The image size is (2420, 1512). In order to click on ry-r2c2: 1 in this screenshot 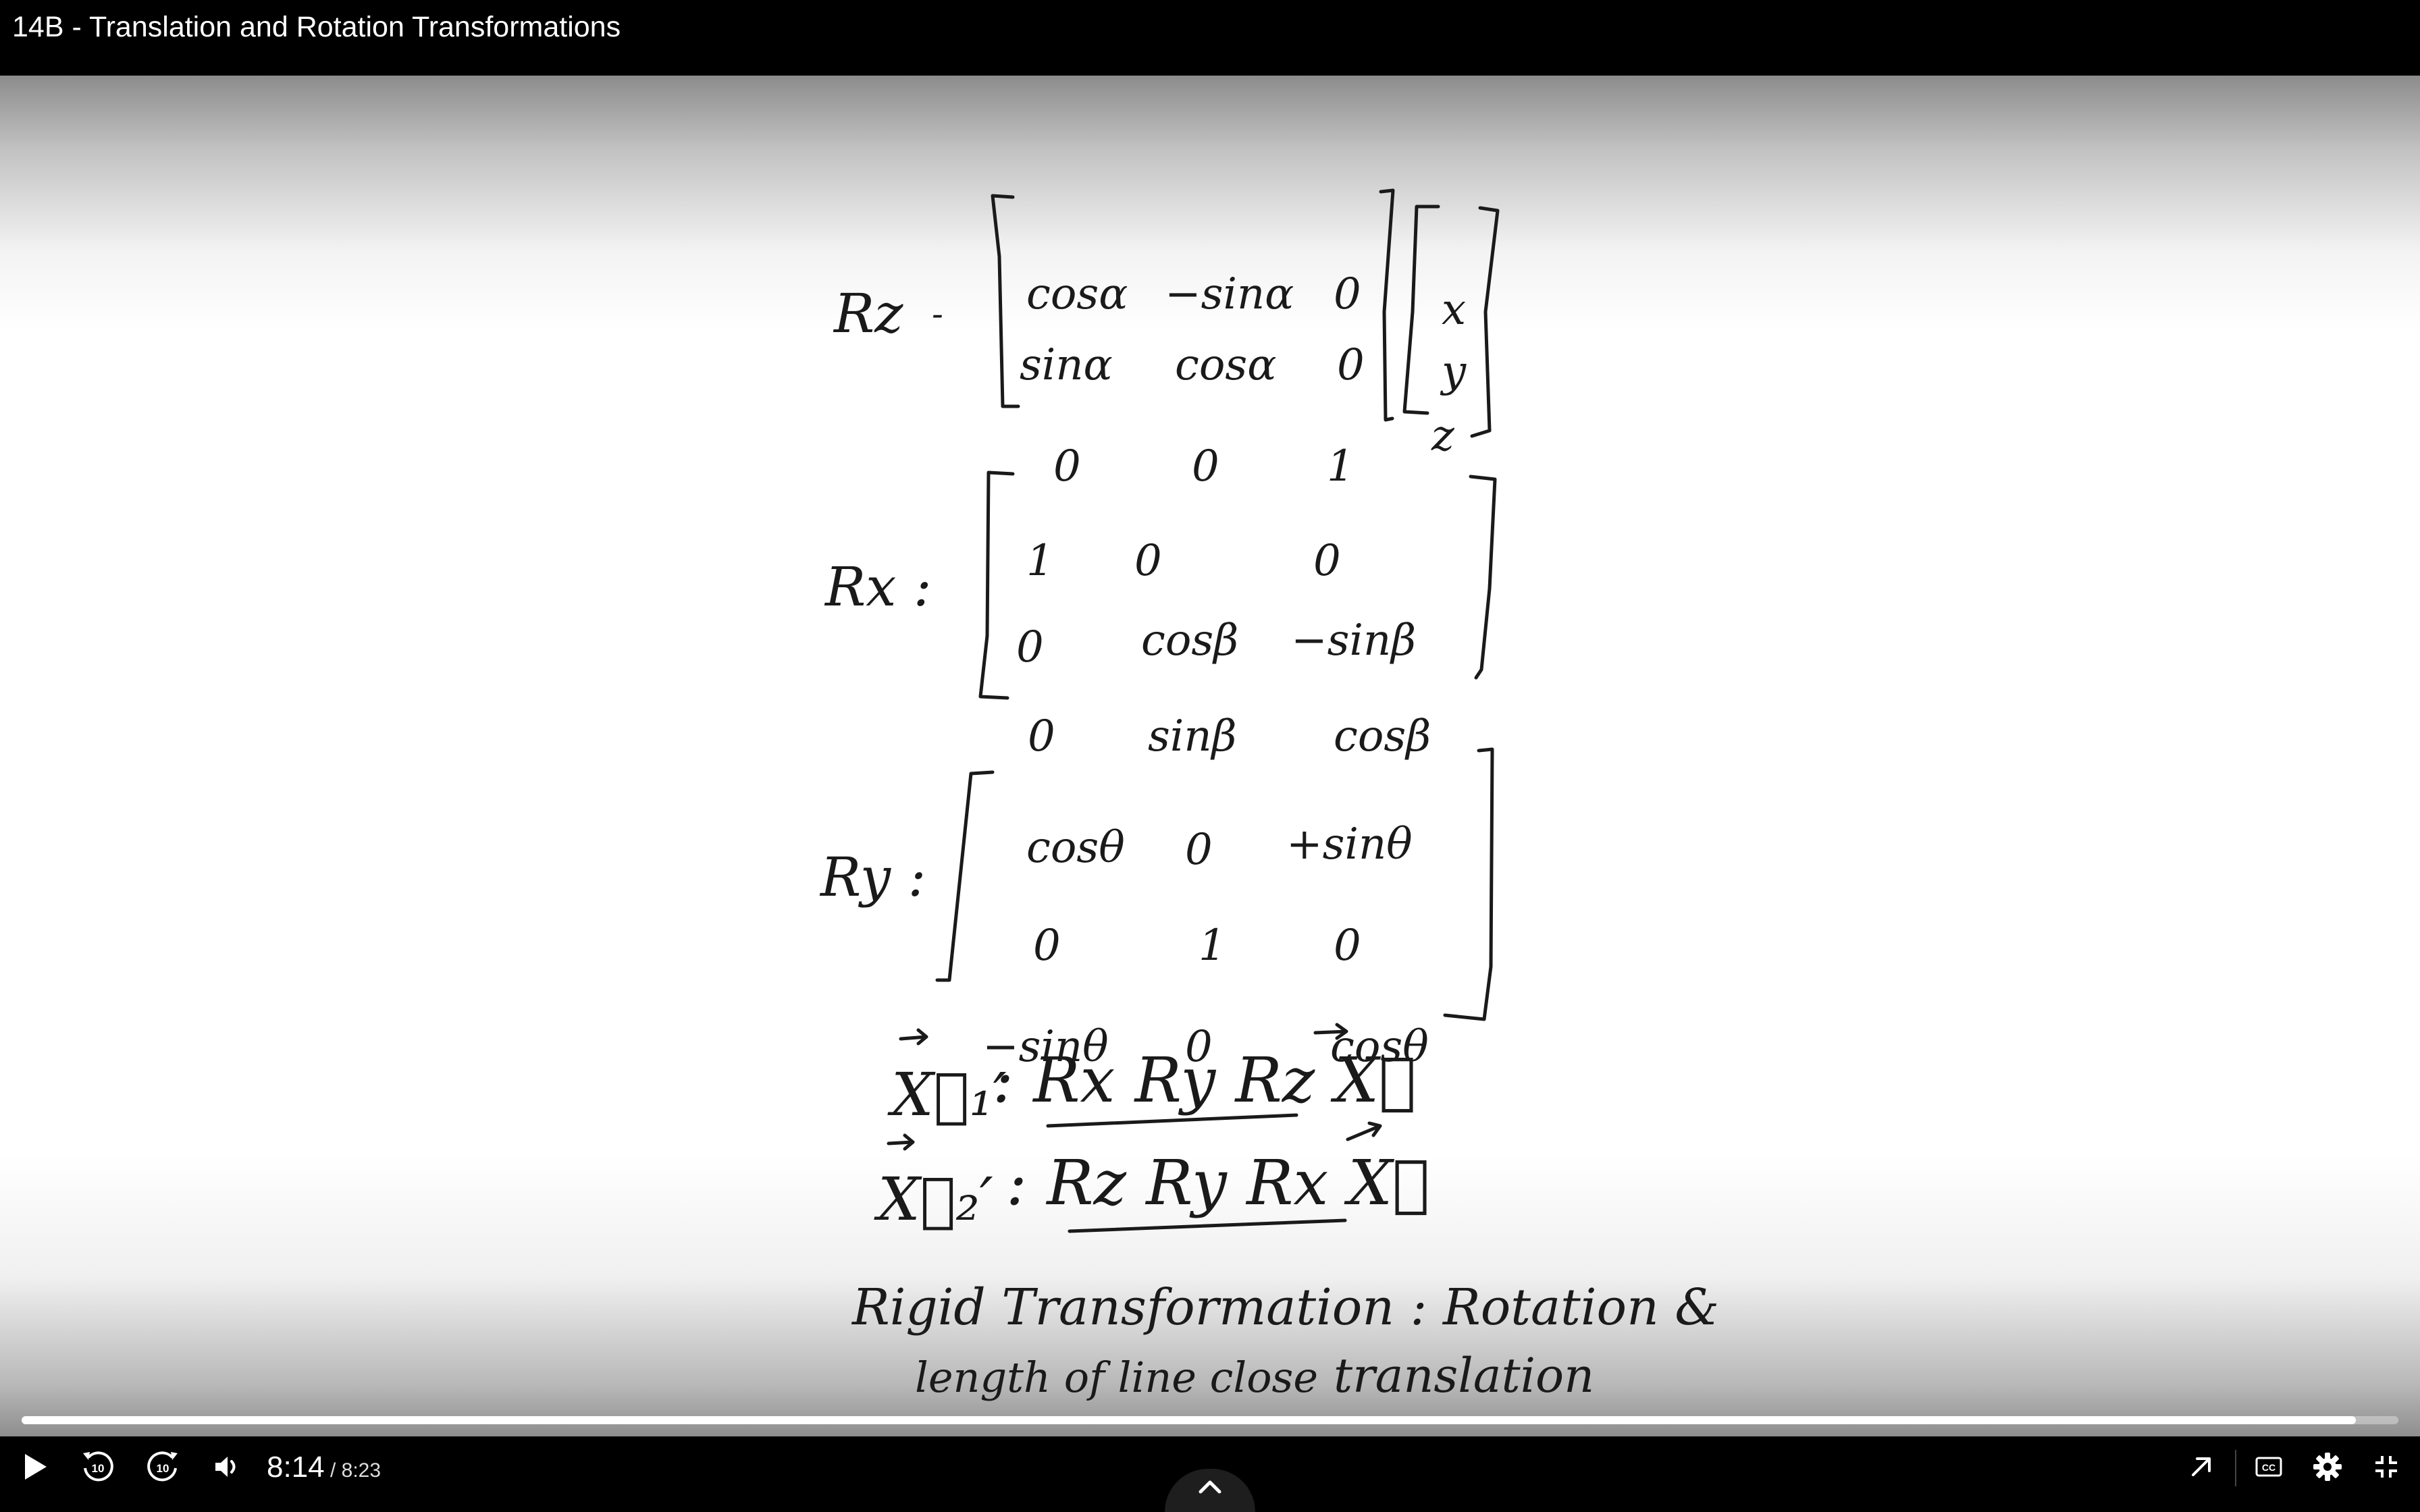, I will do `click(1212, 946)`.